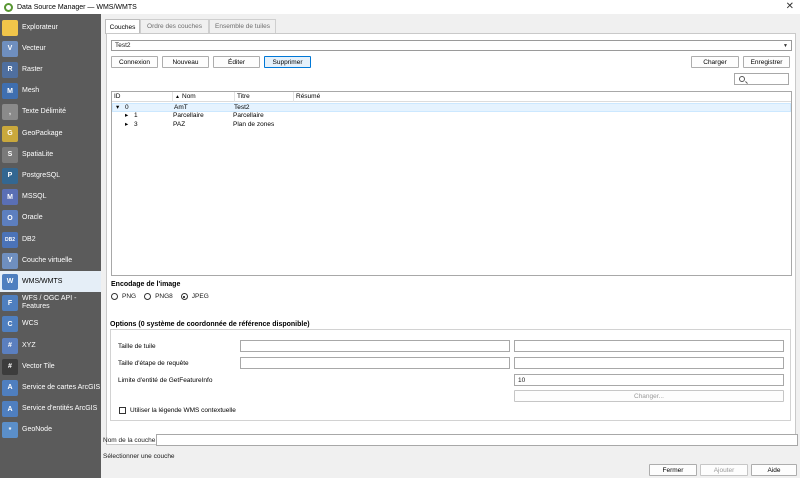 The width and height of the screenshot is (800, 478). What do you see at coordinates (122, 26) in the screenshot?
I see `tab-couches: Couches` at bounding box center [122, 26].